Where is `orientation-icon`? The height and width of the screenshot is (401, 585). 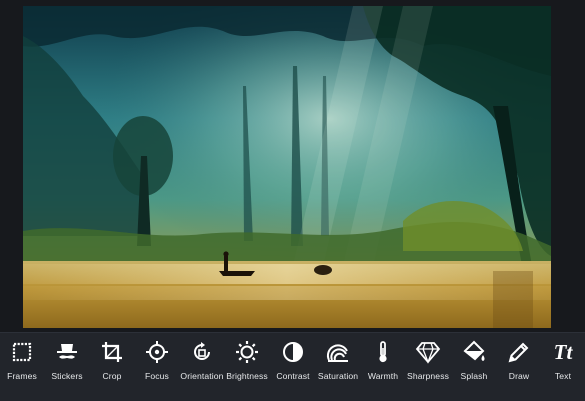 orientation-icon is located at coordinates (202, 352).